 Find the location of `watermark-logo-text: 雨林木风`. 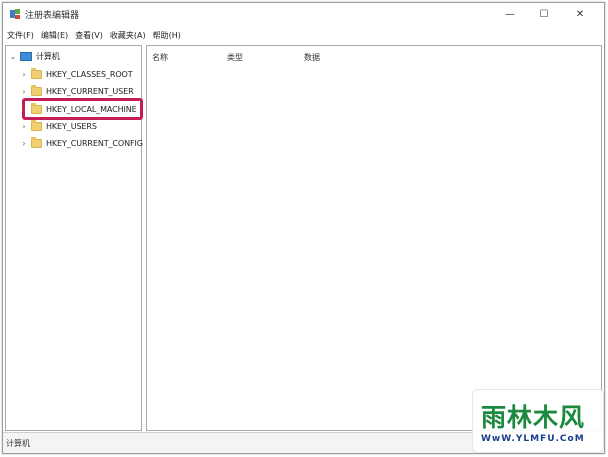

watermark-logo-text: 雨林木风 is located at coordinates (533, 417).